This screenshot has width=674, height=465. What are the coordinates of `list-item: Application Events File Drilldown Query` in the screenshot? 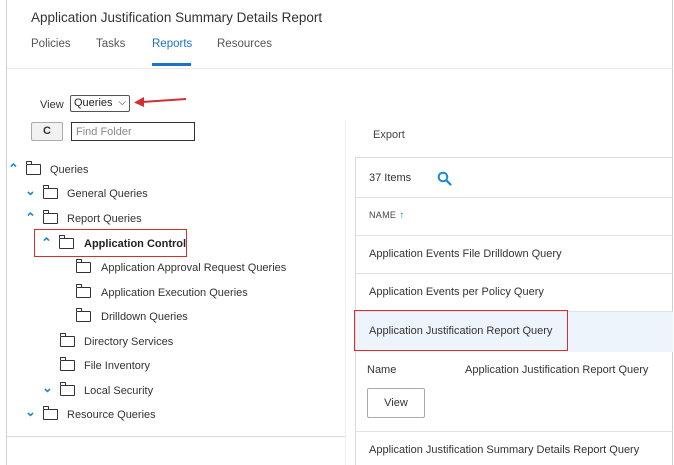 It's located at (465, 254).